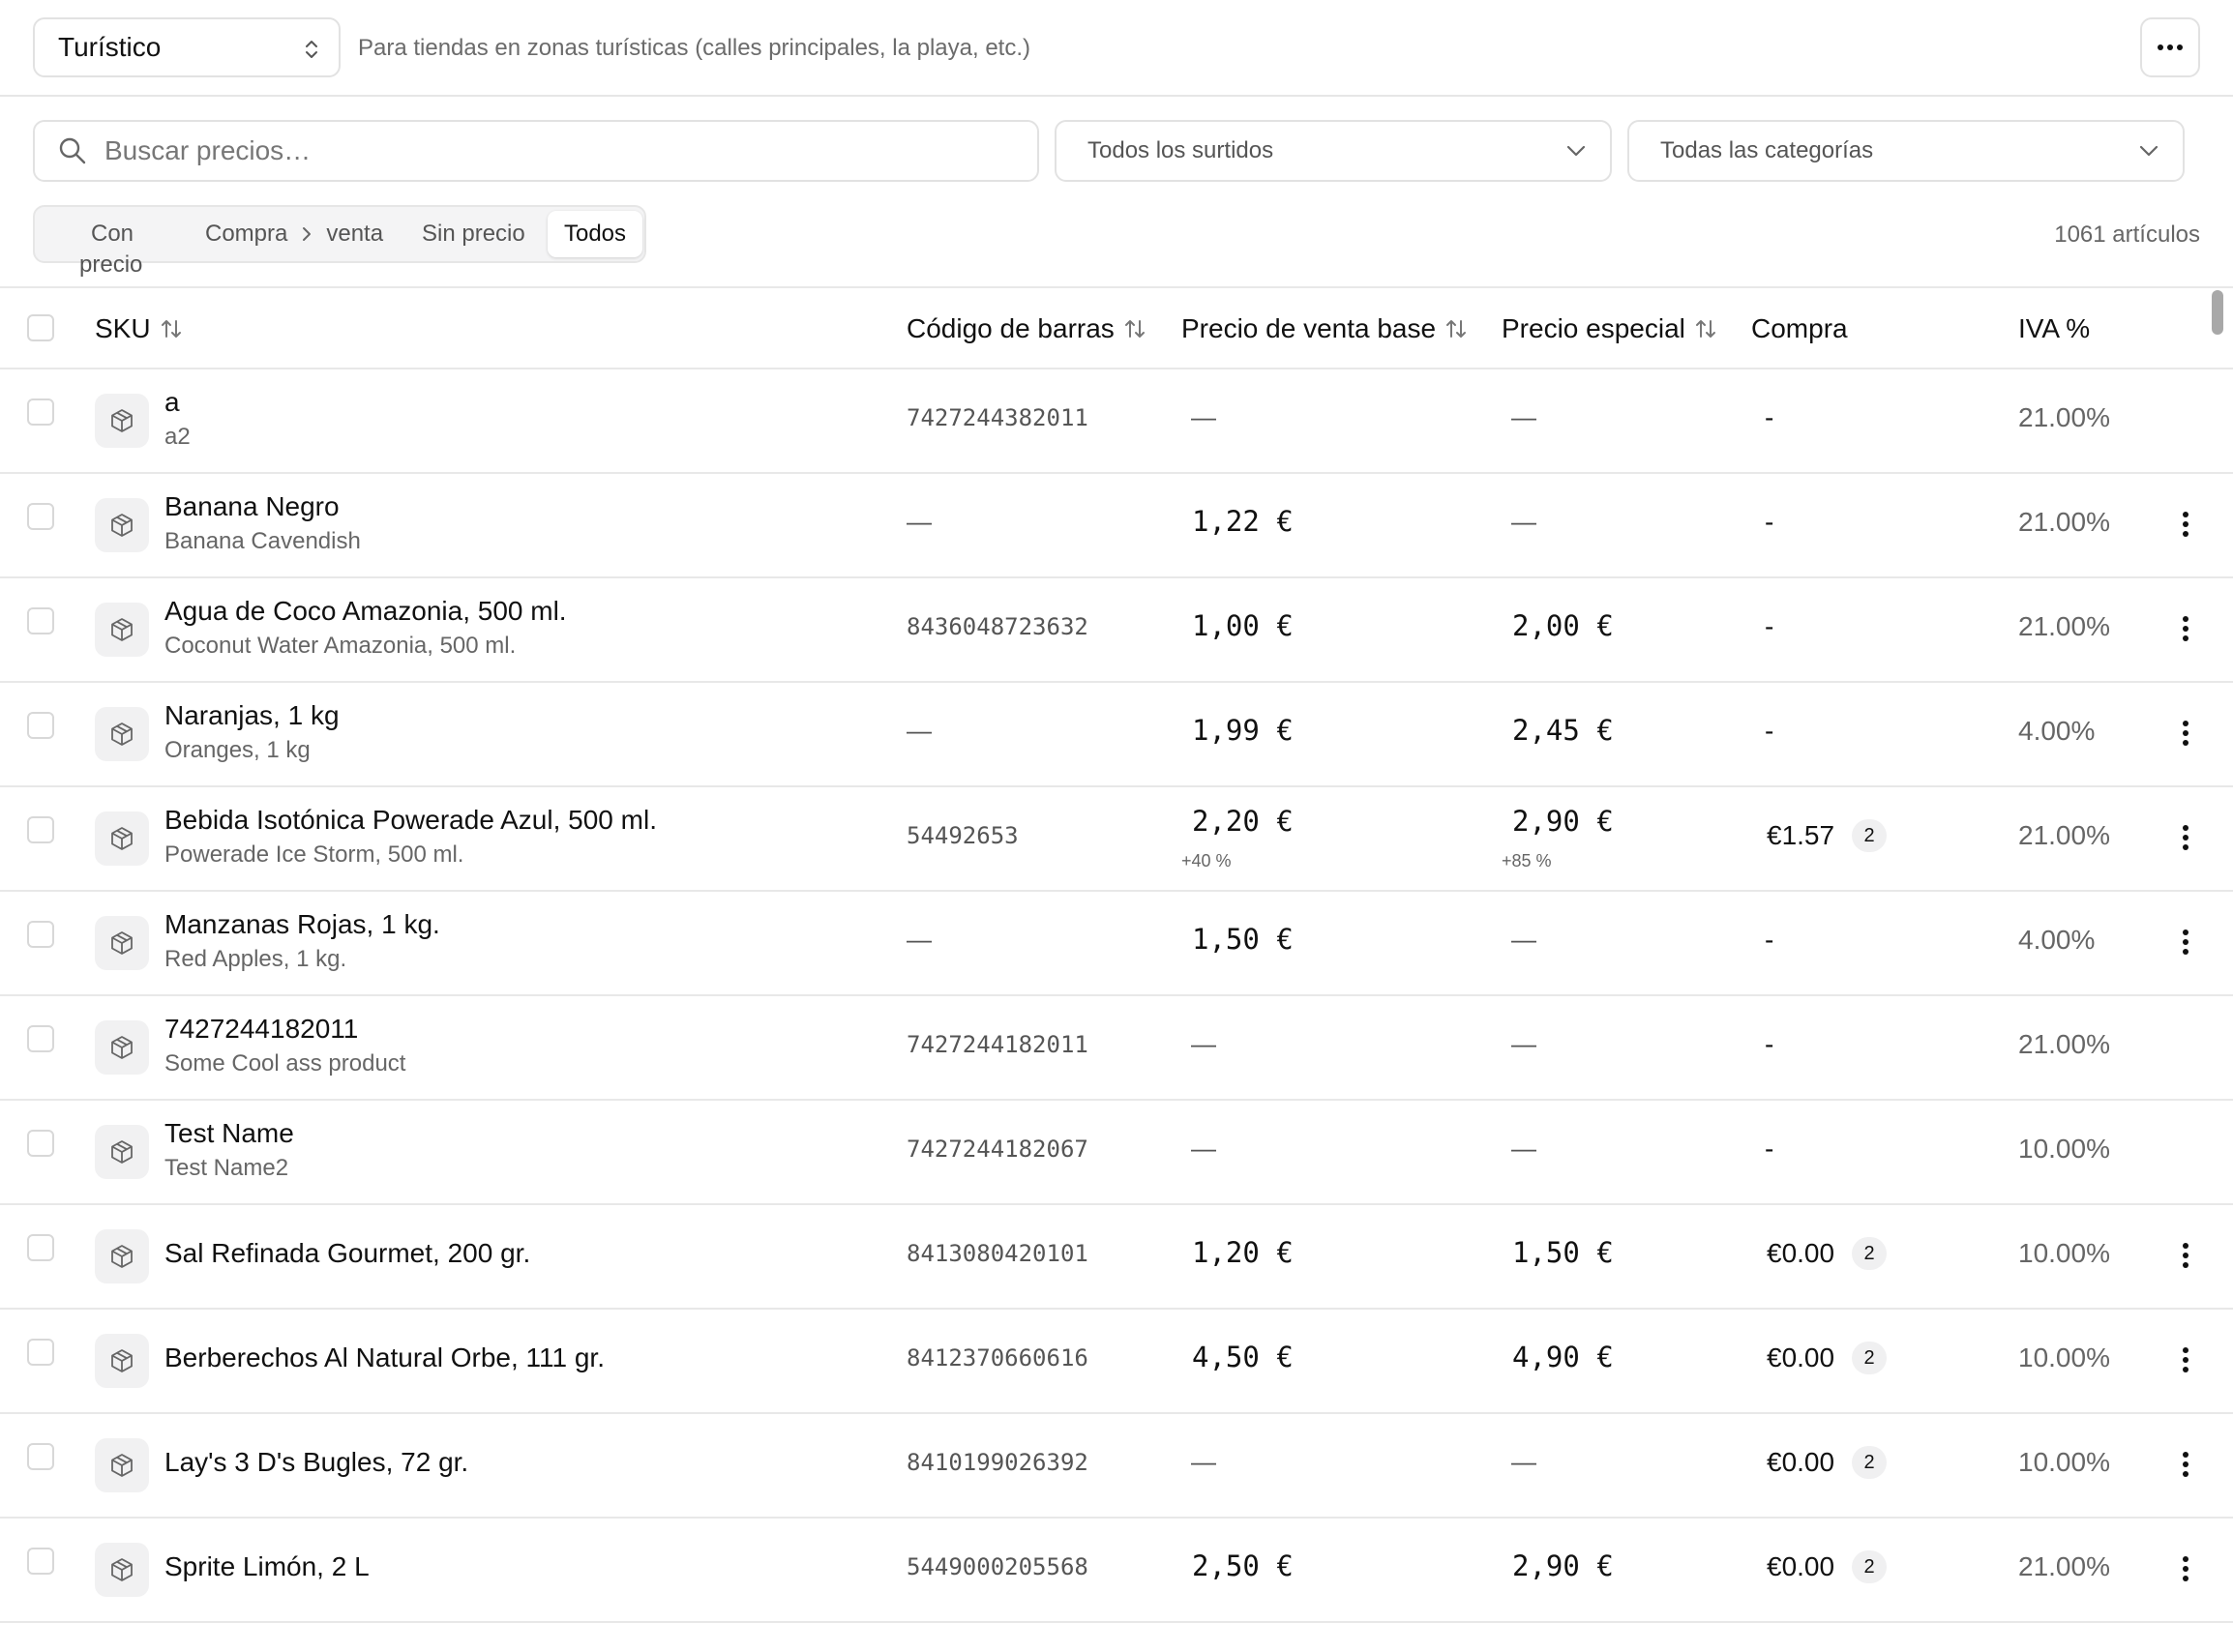  What do you see at coordinates (540, 150) in the screenshot?
I see `search-input` at bounding box center [540, 150].